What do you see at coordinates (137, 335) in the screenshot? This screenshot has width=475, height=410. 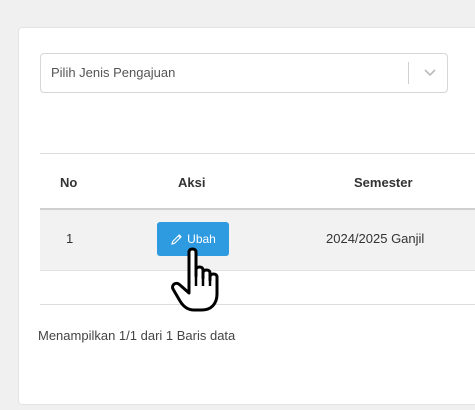 I see `pagination-info: Menampilkan 1/1 dari 1 Baris data` at bounding box center [137, 335].